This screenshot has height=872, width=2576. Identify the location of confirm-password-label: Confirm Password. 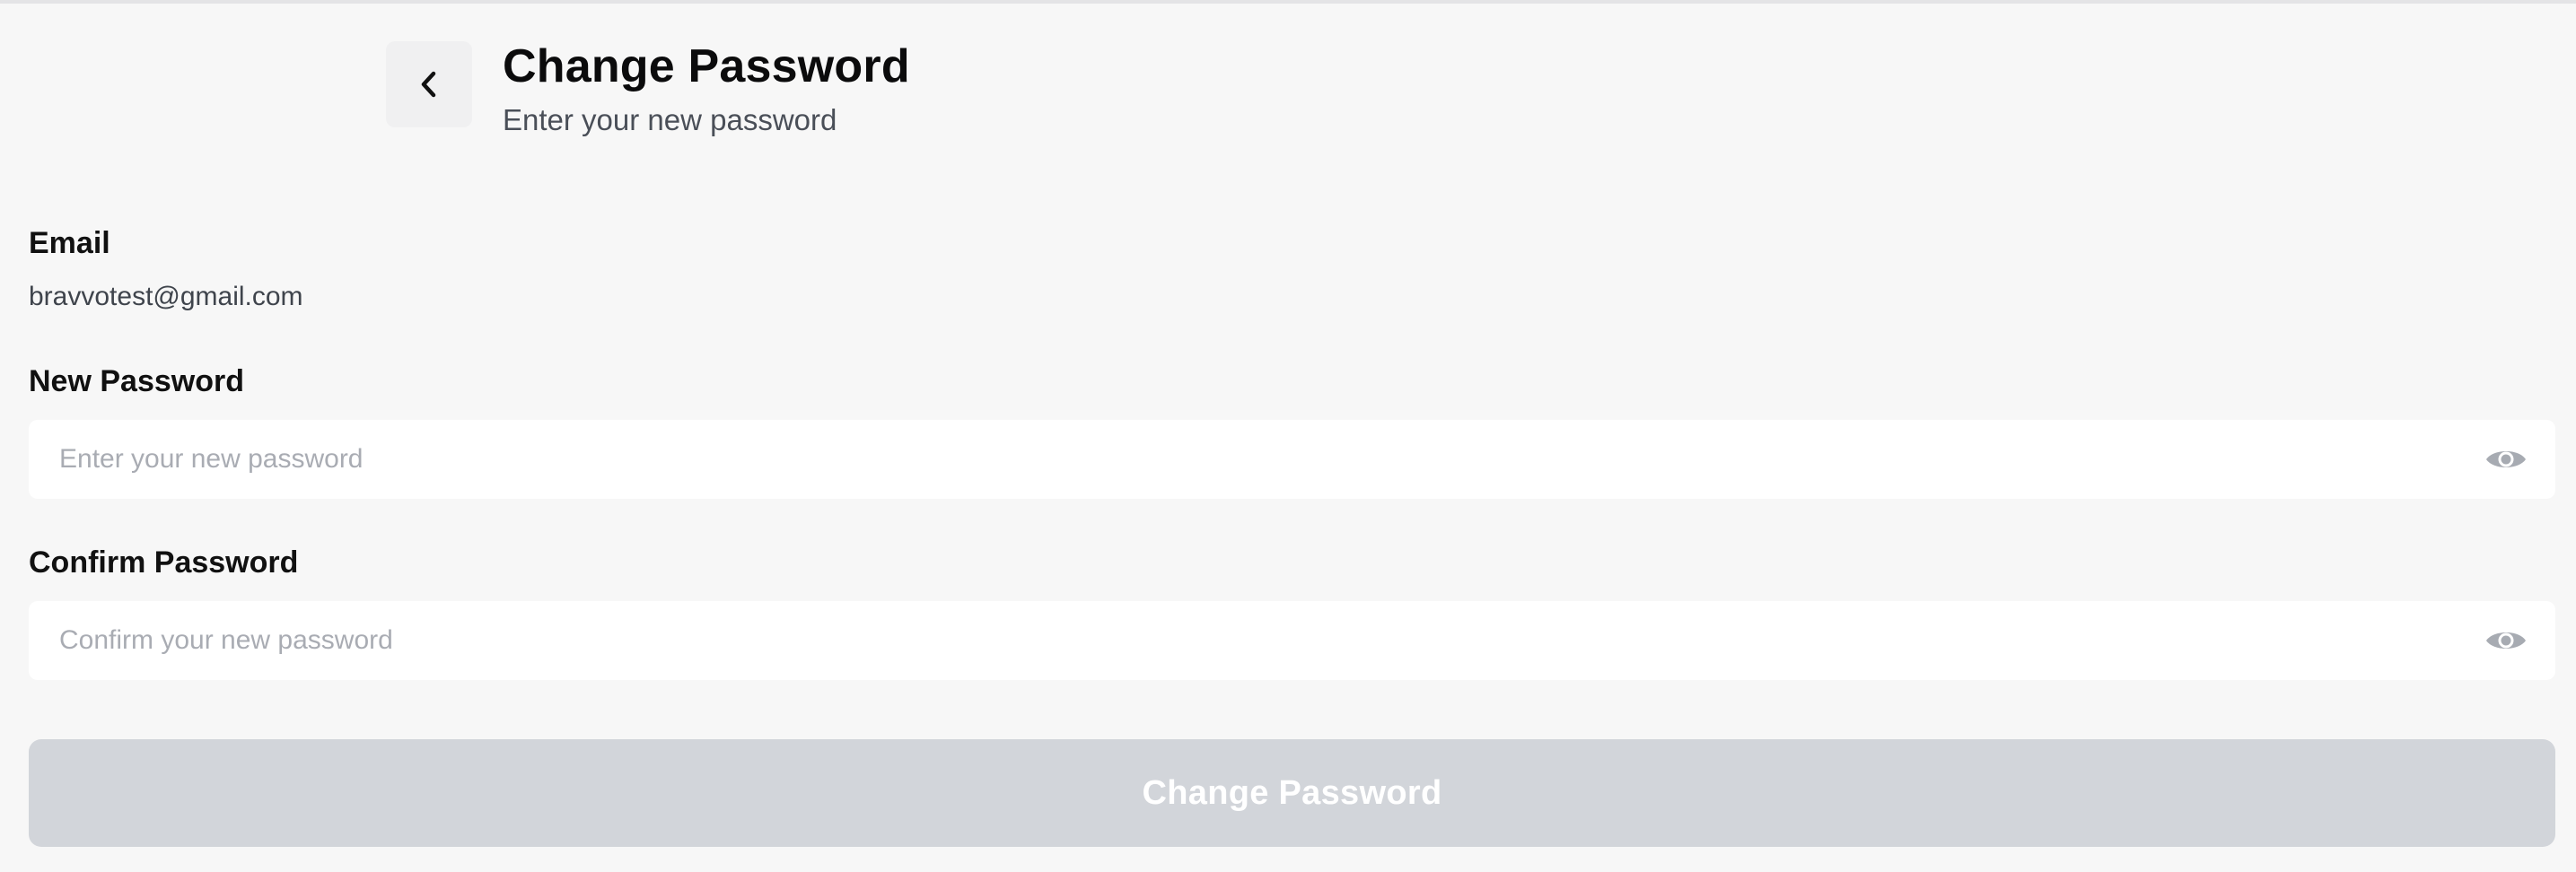
(164, 562).